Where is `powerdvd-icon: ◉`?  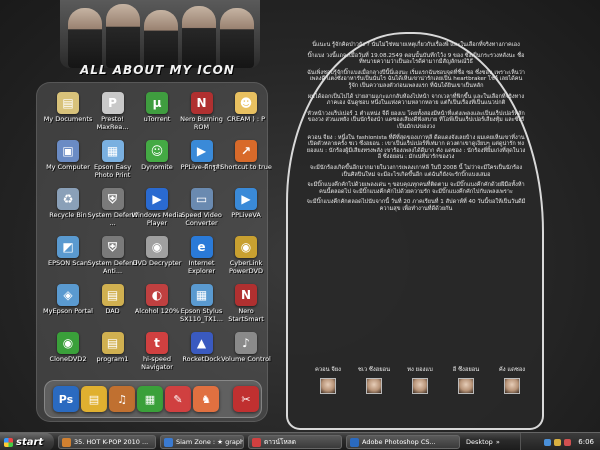
powerdvd-icon: ◉ is located at coordinates (246, 247).